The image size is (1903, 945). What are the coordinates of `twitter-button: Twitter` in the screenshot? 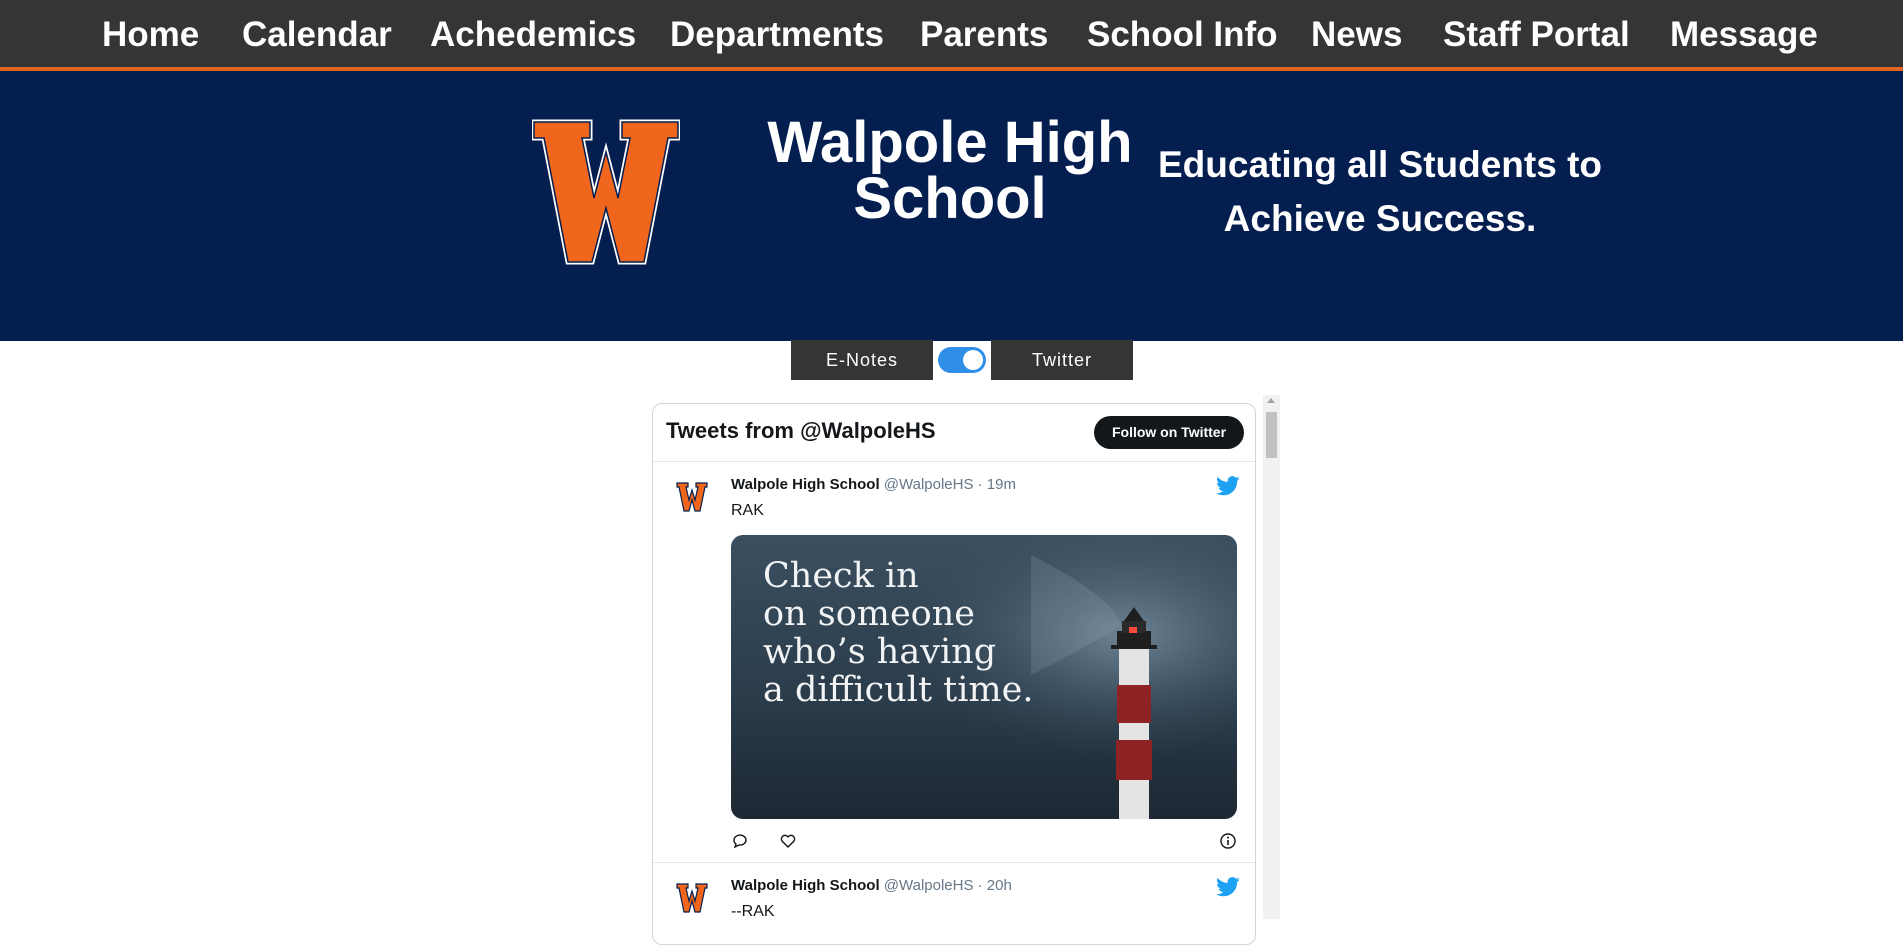 It's located at (1062, 360).